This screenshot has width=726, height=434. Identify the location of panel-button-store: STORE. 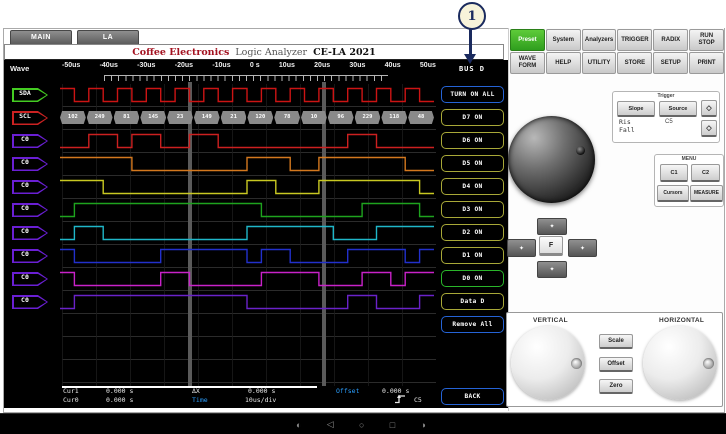
(635, 63).